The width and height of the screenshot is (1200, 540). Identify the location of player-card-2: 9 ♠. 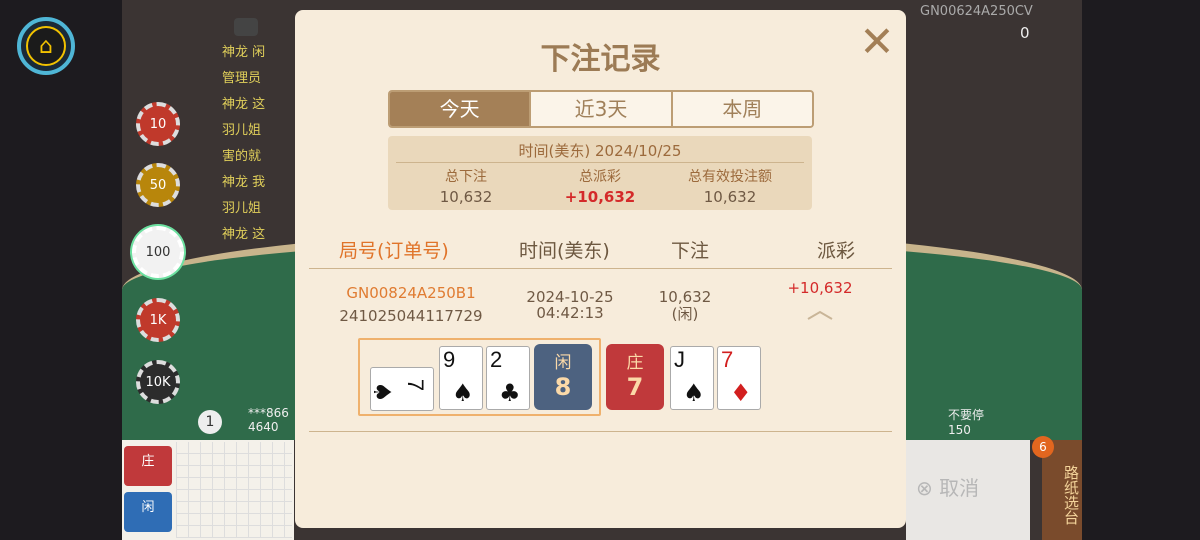
(461, 378).